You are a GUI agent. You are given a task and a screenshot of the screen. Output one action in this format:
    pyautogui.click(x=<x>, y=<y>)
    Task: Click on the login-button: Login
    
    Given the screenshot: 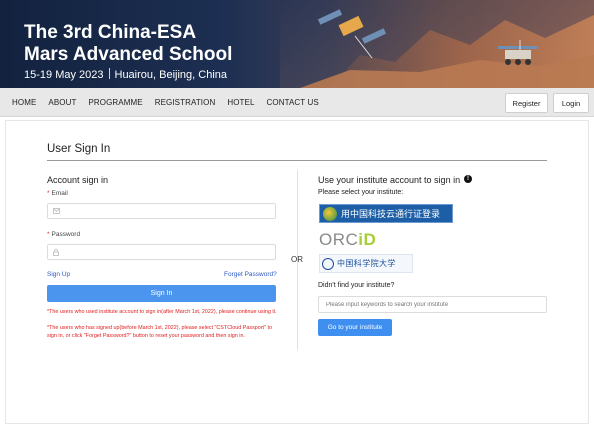 What is the action you would take?
    pyautogui.click(x=571, y=103)
    